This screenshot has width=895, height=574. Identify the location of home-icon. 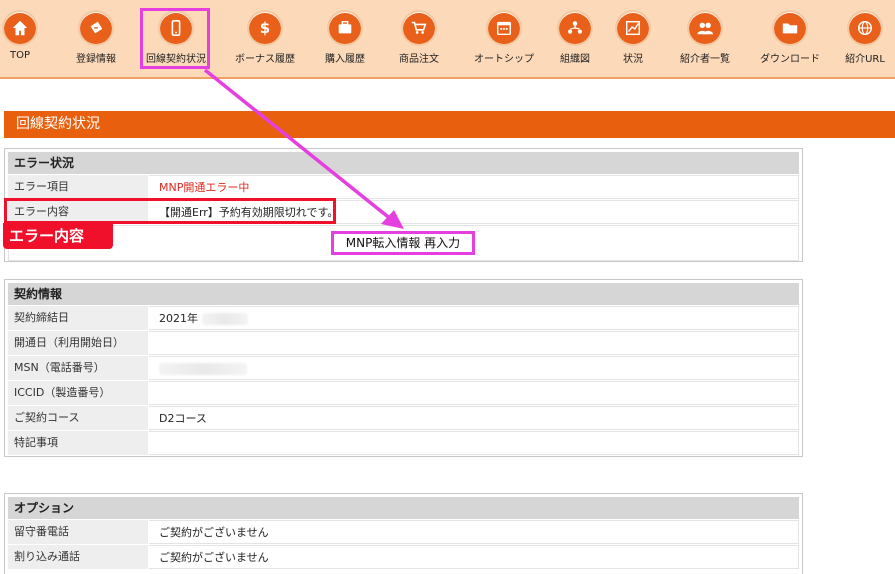
(20, 28).